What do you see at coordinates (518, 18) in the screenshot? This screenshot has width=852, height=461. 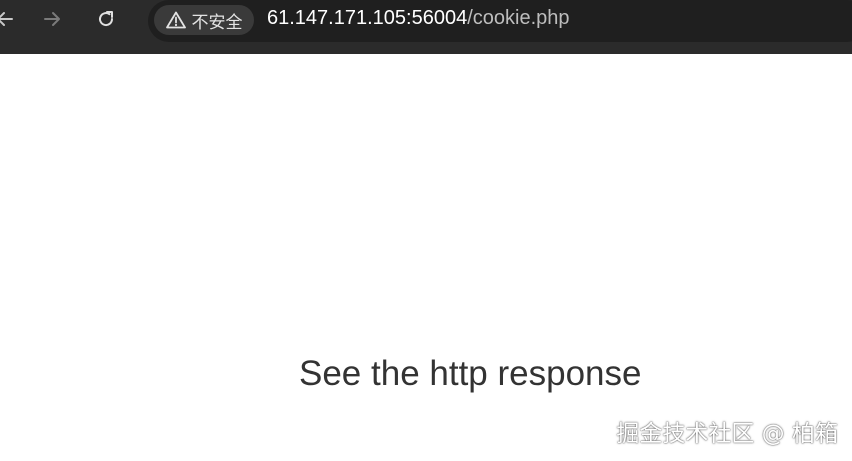 I see `url-path: /cookie.php` at bounding box center [518, 18].